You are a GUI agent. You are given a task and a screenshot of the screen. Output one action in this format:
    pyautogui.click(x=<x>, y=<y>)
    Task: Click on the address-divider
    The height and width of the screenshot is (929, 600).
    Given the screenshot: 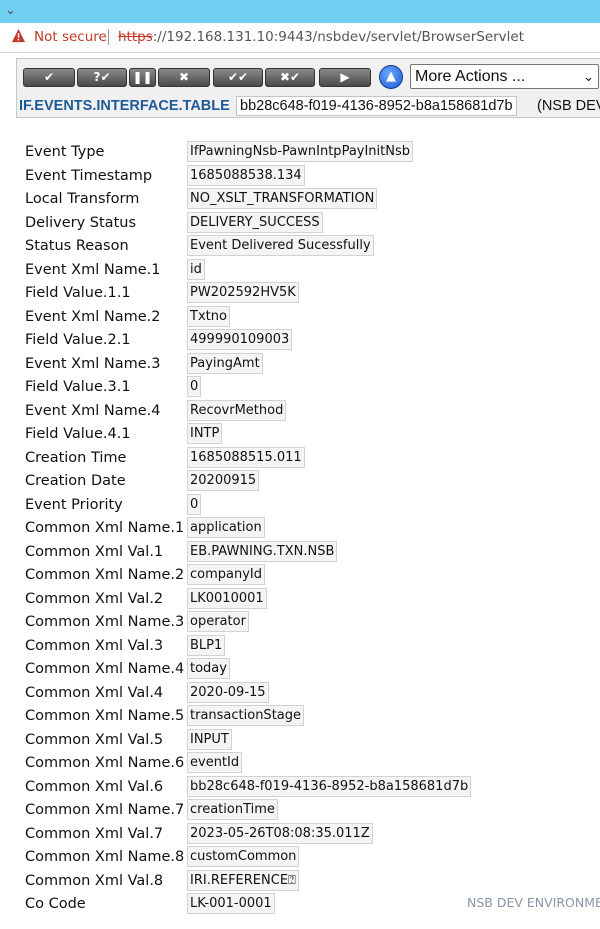 What is the action you would take?
    pyautogui.click(x=108, y=37)
    